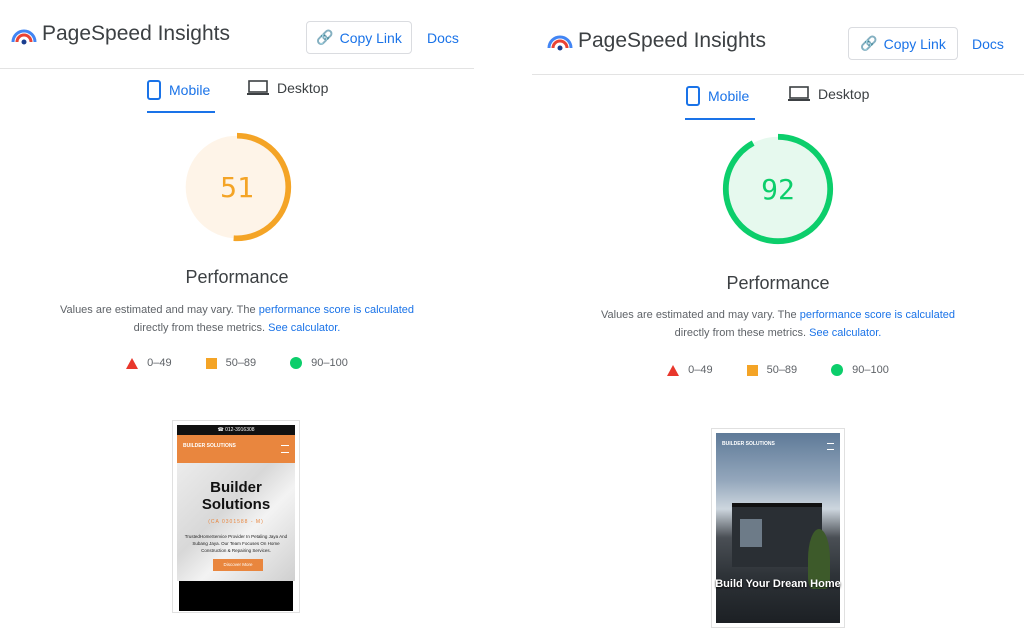  Describe the element at coordinates (778, 584) in the screenshot. I see `preview-heading: Build Your Dream Home` at that location.